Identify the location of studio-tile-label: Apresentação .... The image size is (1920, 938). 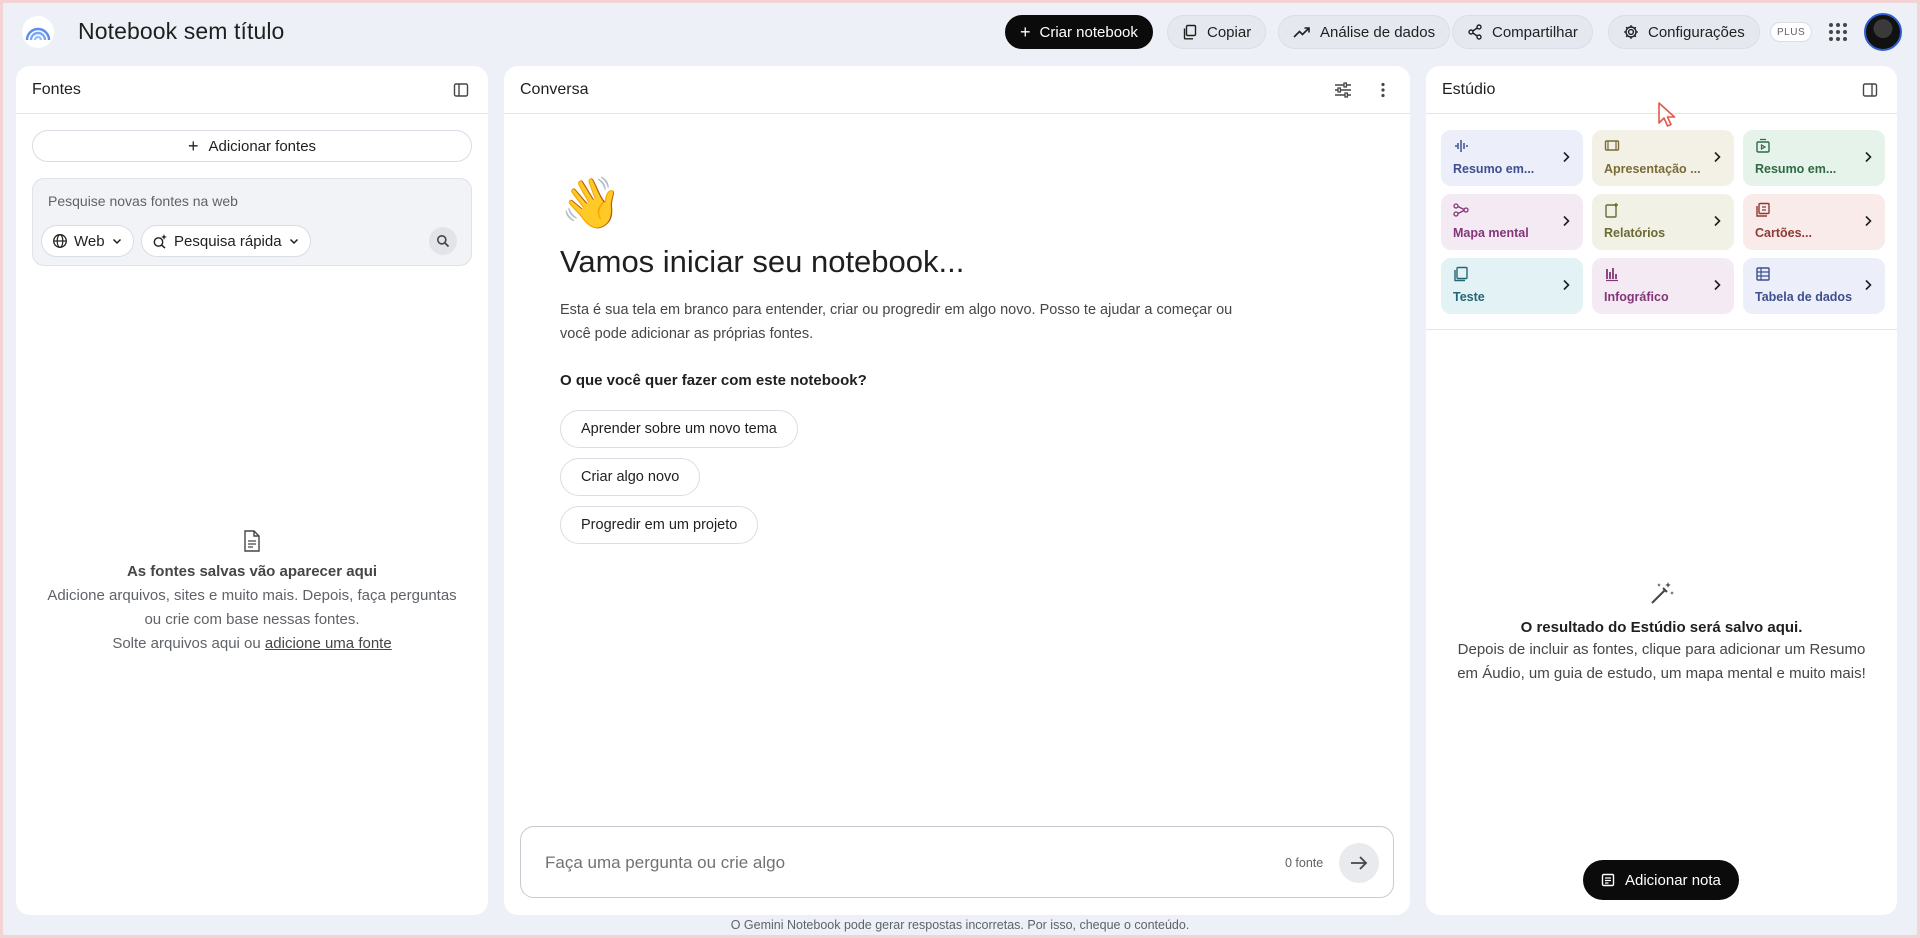
(1652, 169).